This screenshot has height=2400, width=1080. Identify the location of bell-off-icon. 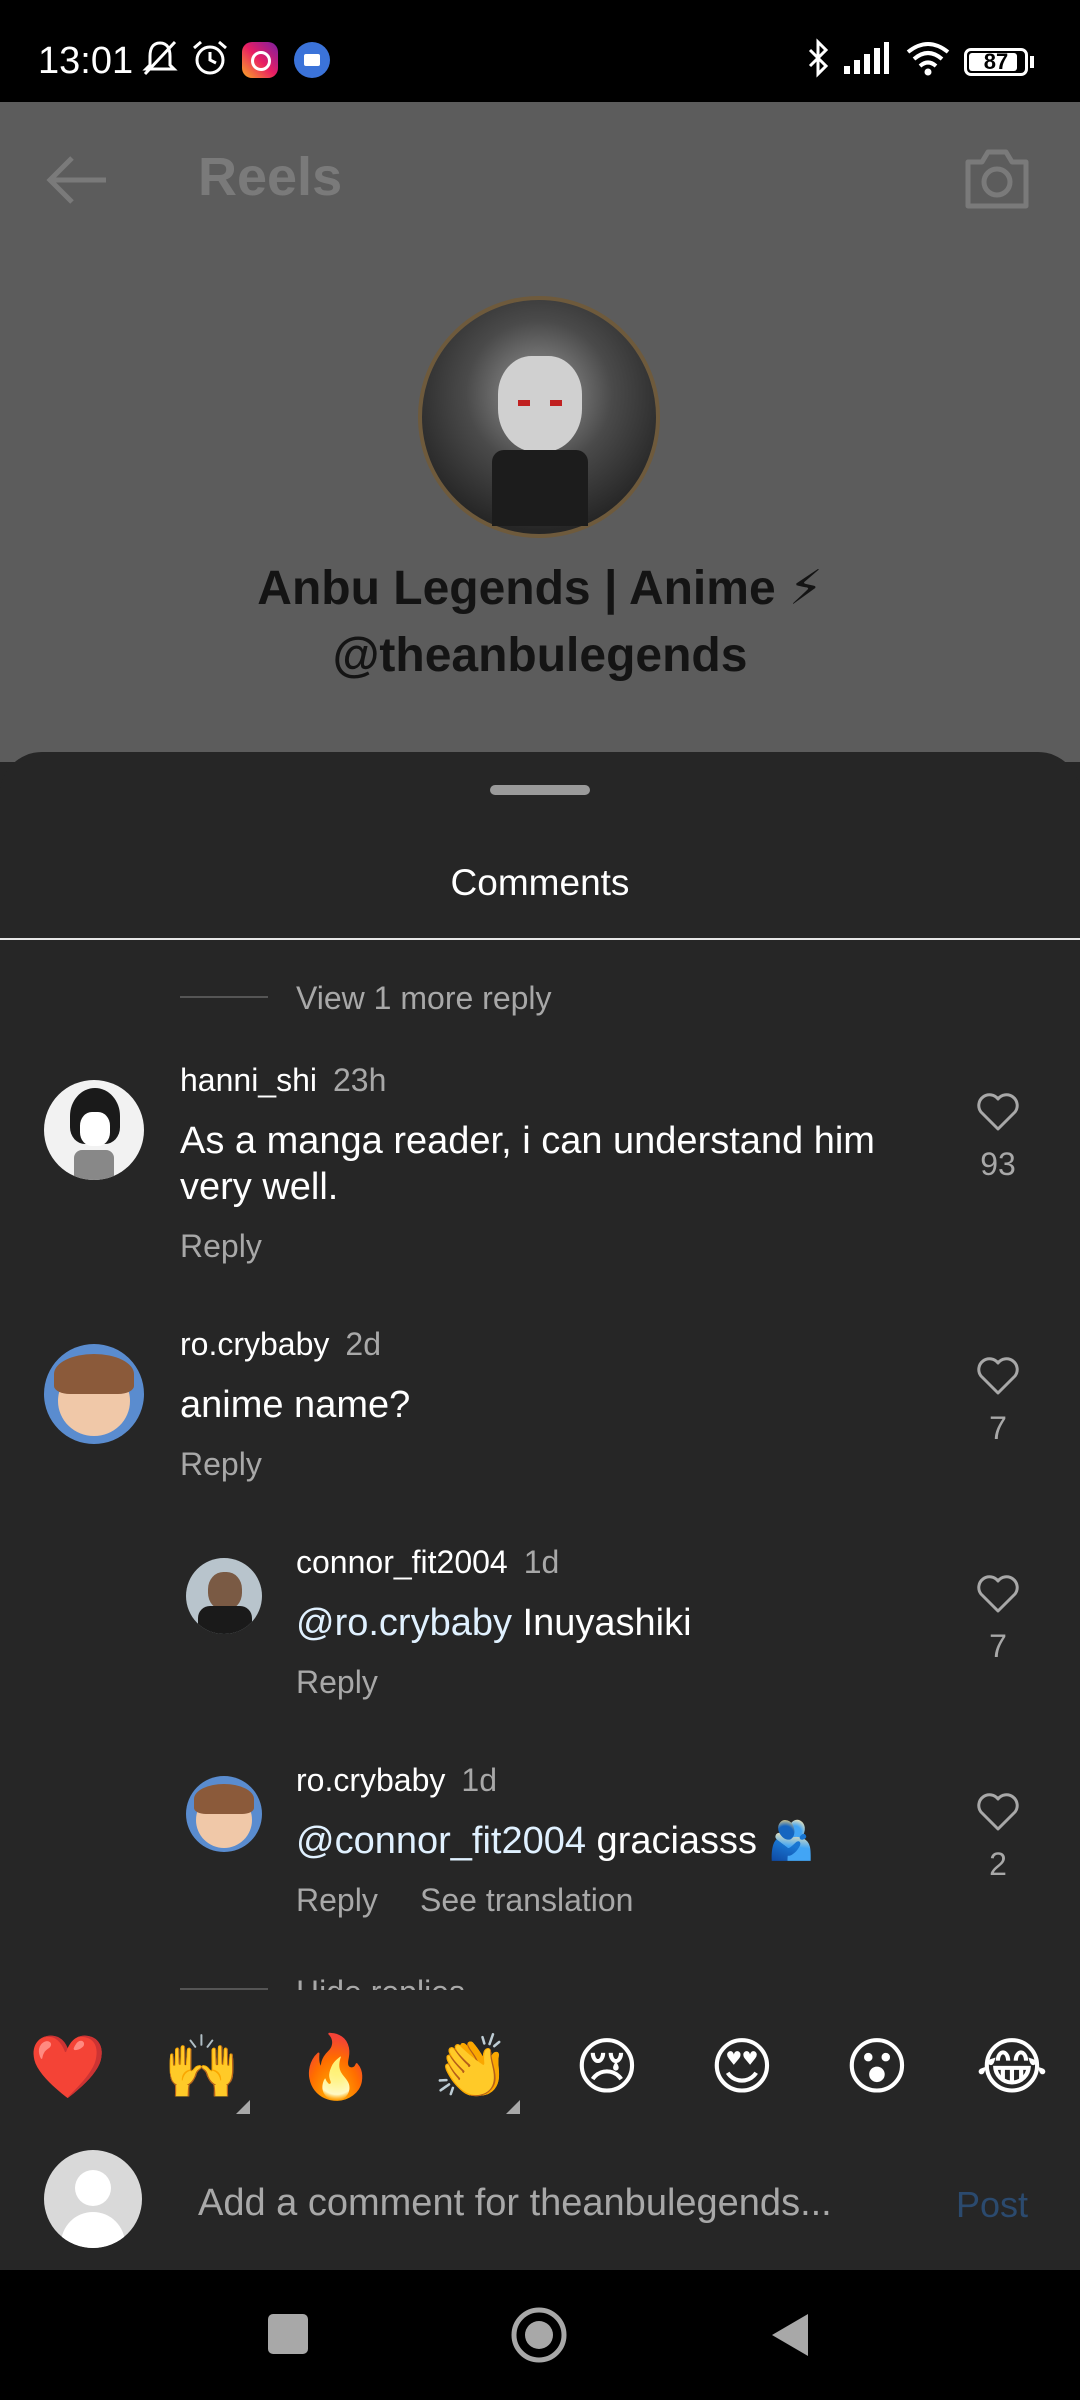
(160, 58).